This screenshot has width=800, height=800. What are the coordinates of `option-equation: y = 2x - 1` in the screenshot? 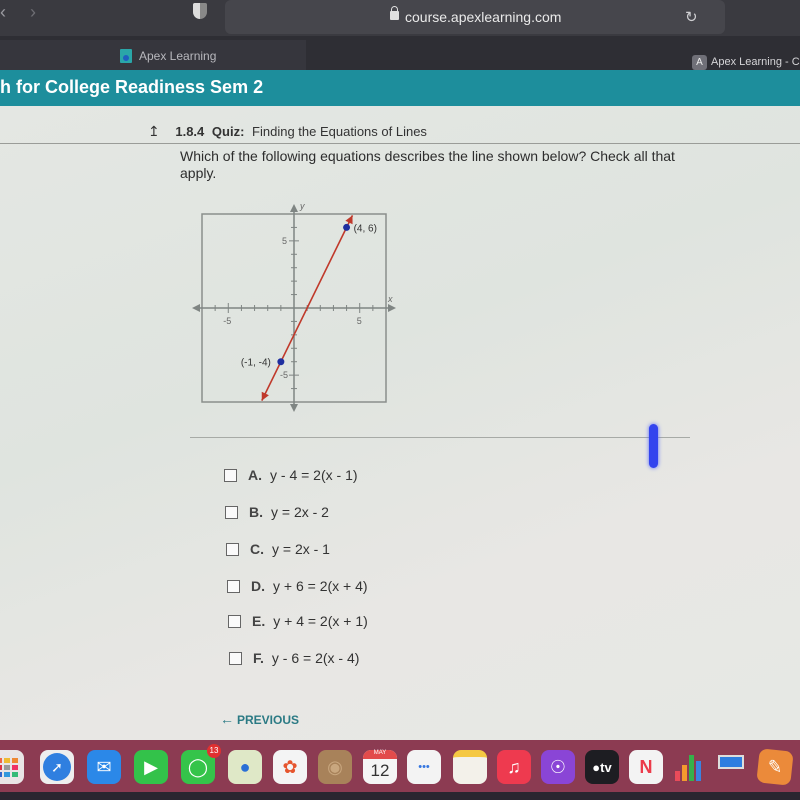 It's located at (301, 549).